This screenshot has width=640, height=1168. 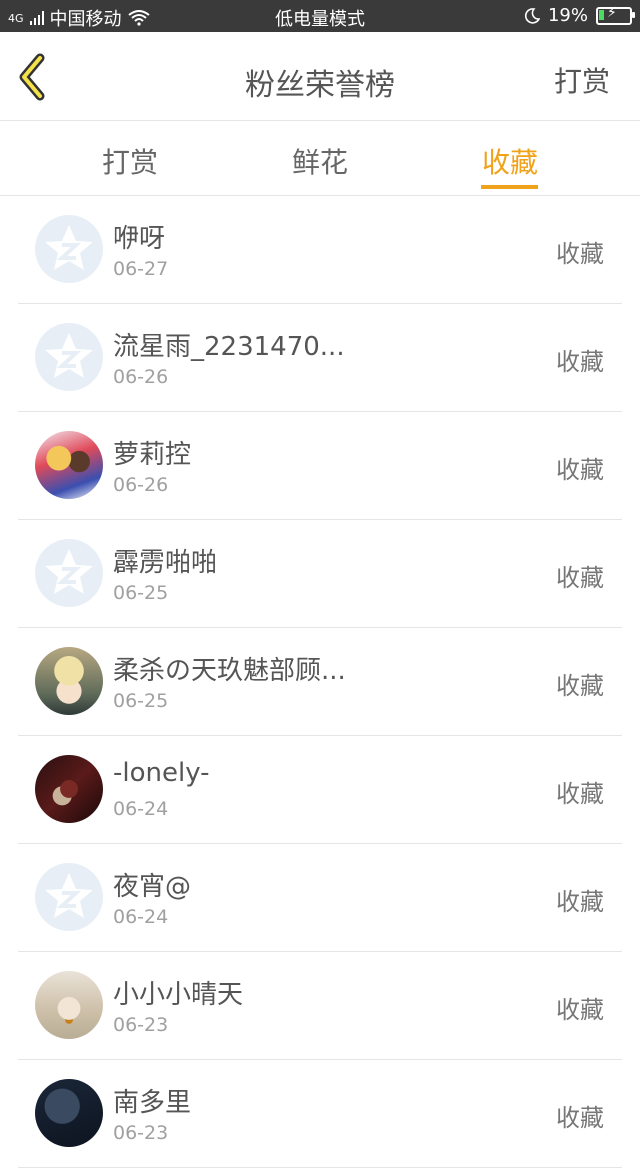 I want to click on battery-percent: 19%, so click(x=567, y=15).